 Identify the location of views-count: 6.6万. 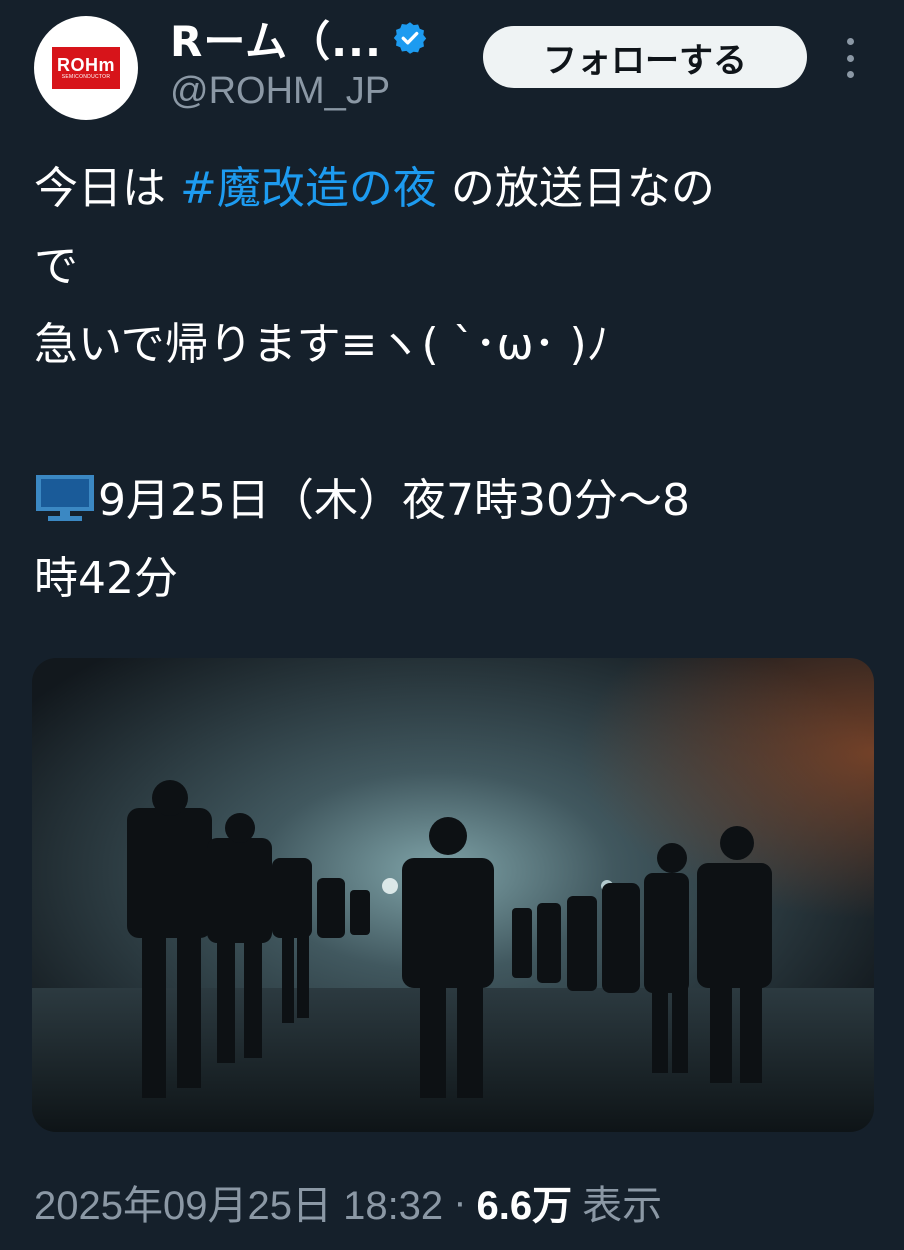
(525, 1202).